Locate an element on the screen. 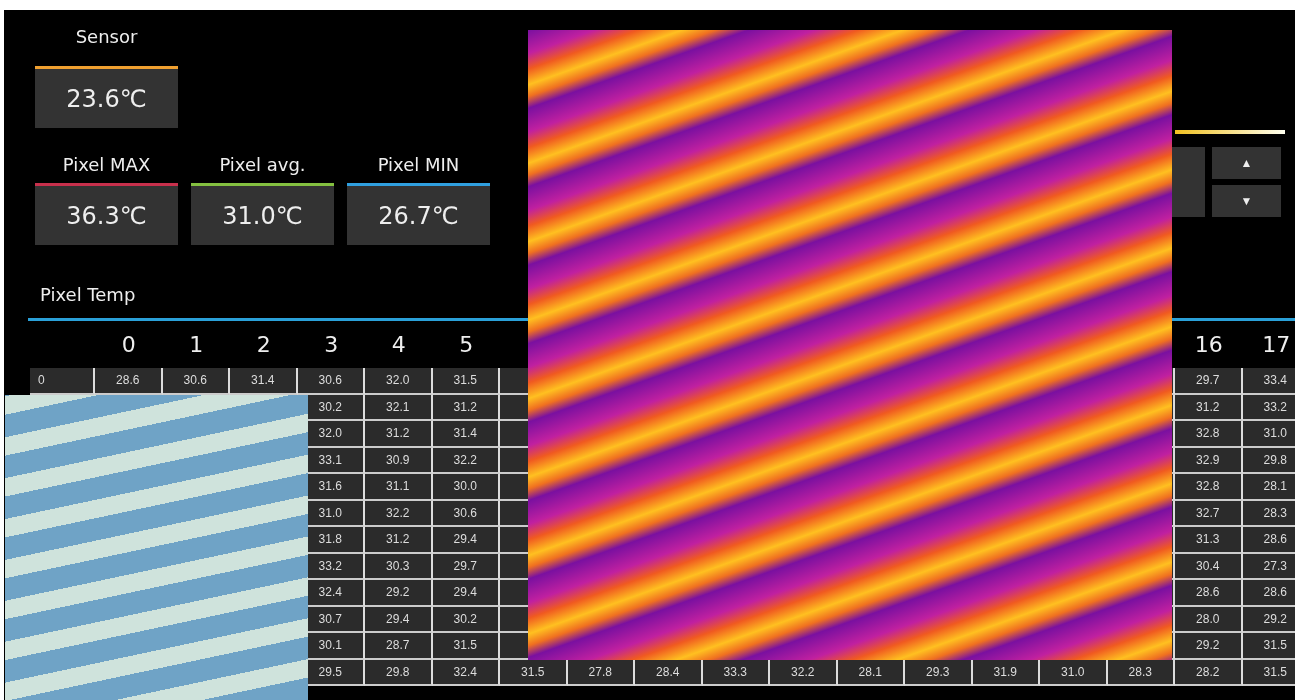 Image resolution: width=1295 pixels, height=700 pixels. table-cell: 32.9 is located at coordinates (1209, 460).